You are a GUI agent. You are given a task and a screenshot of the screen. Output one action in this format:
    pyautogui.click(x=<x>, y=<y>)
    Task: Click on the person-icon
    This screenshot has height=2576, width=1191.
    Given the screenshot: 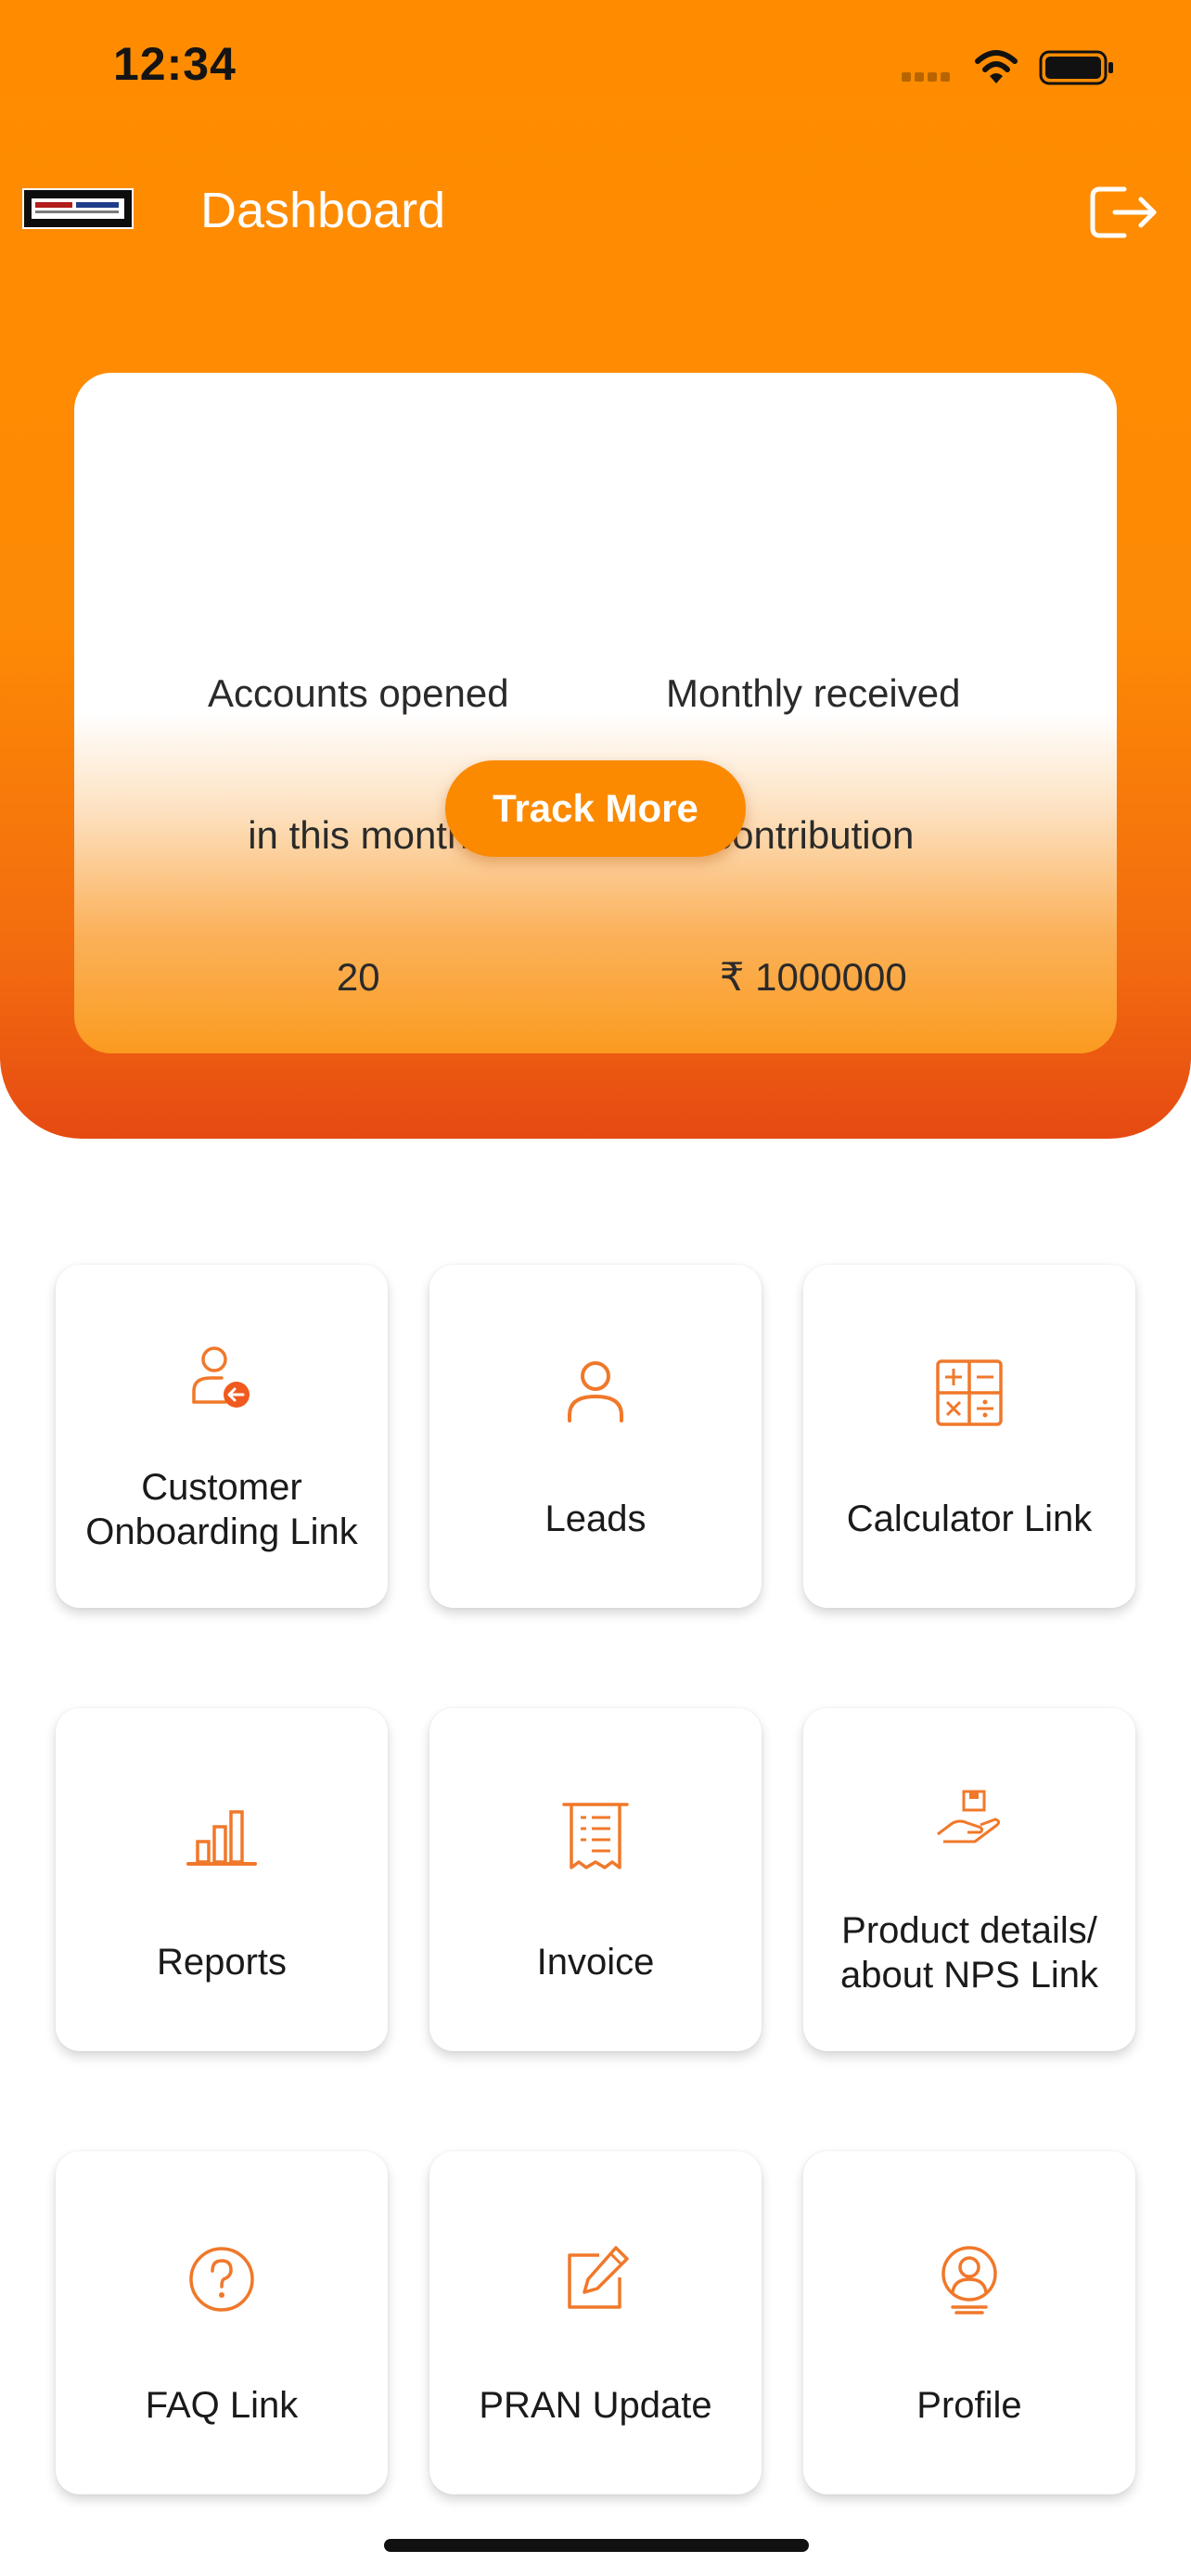 What is the action you would take?
    pyautogui.click(x=595, y=1391)
    